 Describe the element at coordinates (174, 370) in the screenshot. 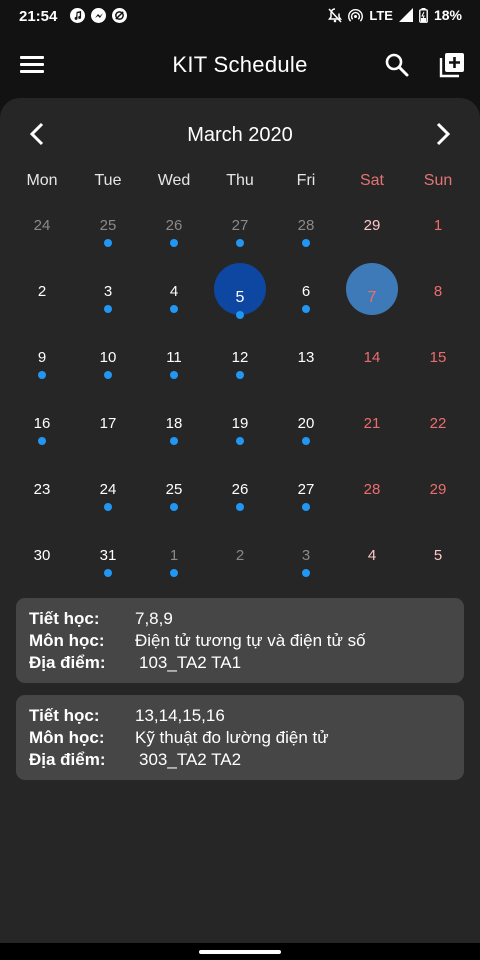

I see `calendar-day: 11` at that location.